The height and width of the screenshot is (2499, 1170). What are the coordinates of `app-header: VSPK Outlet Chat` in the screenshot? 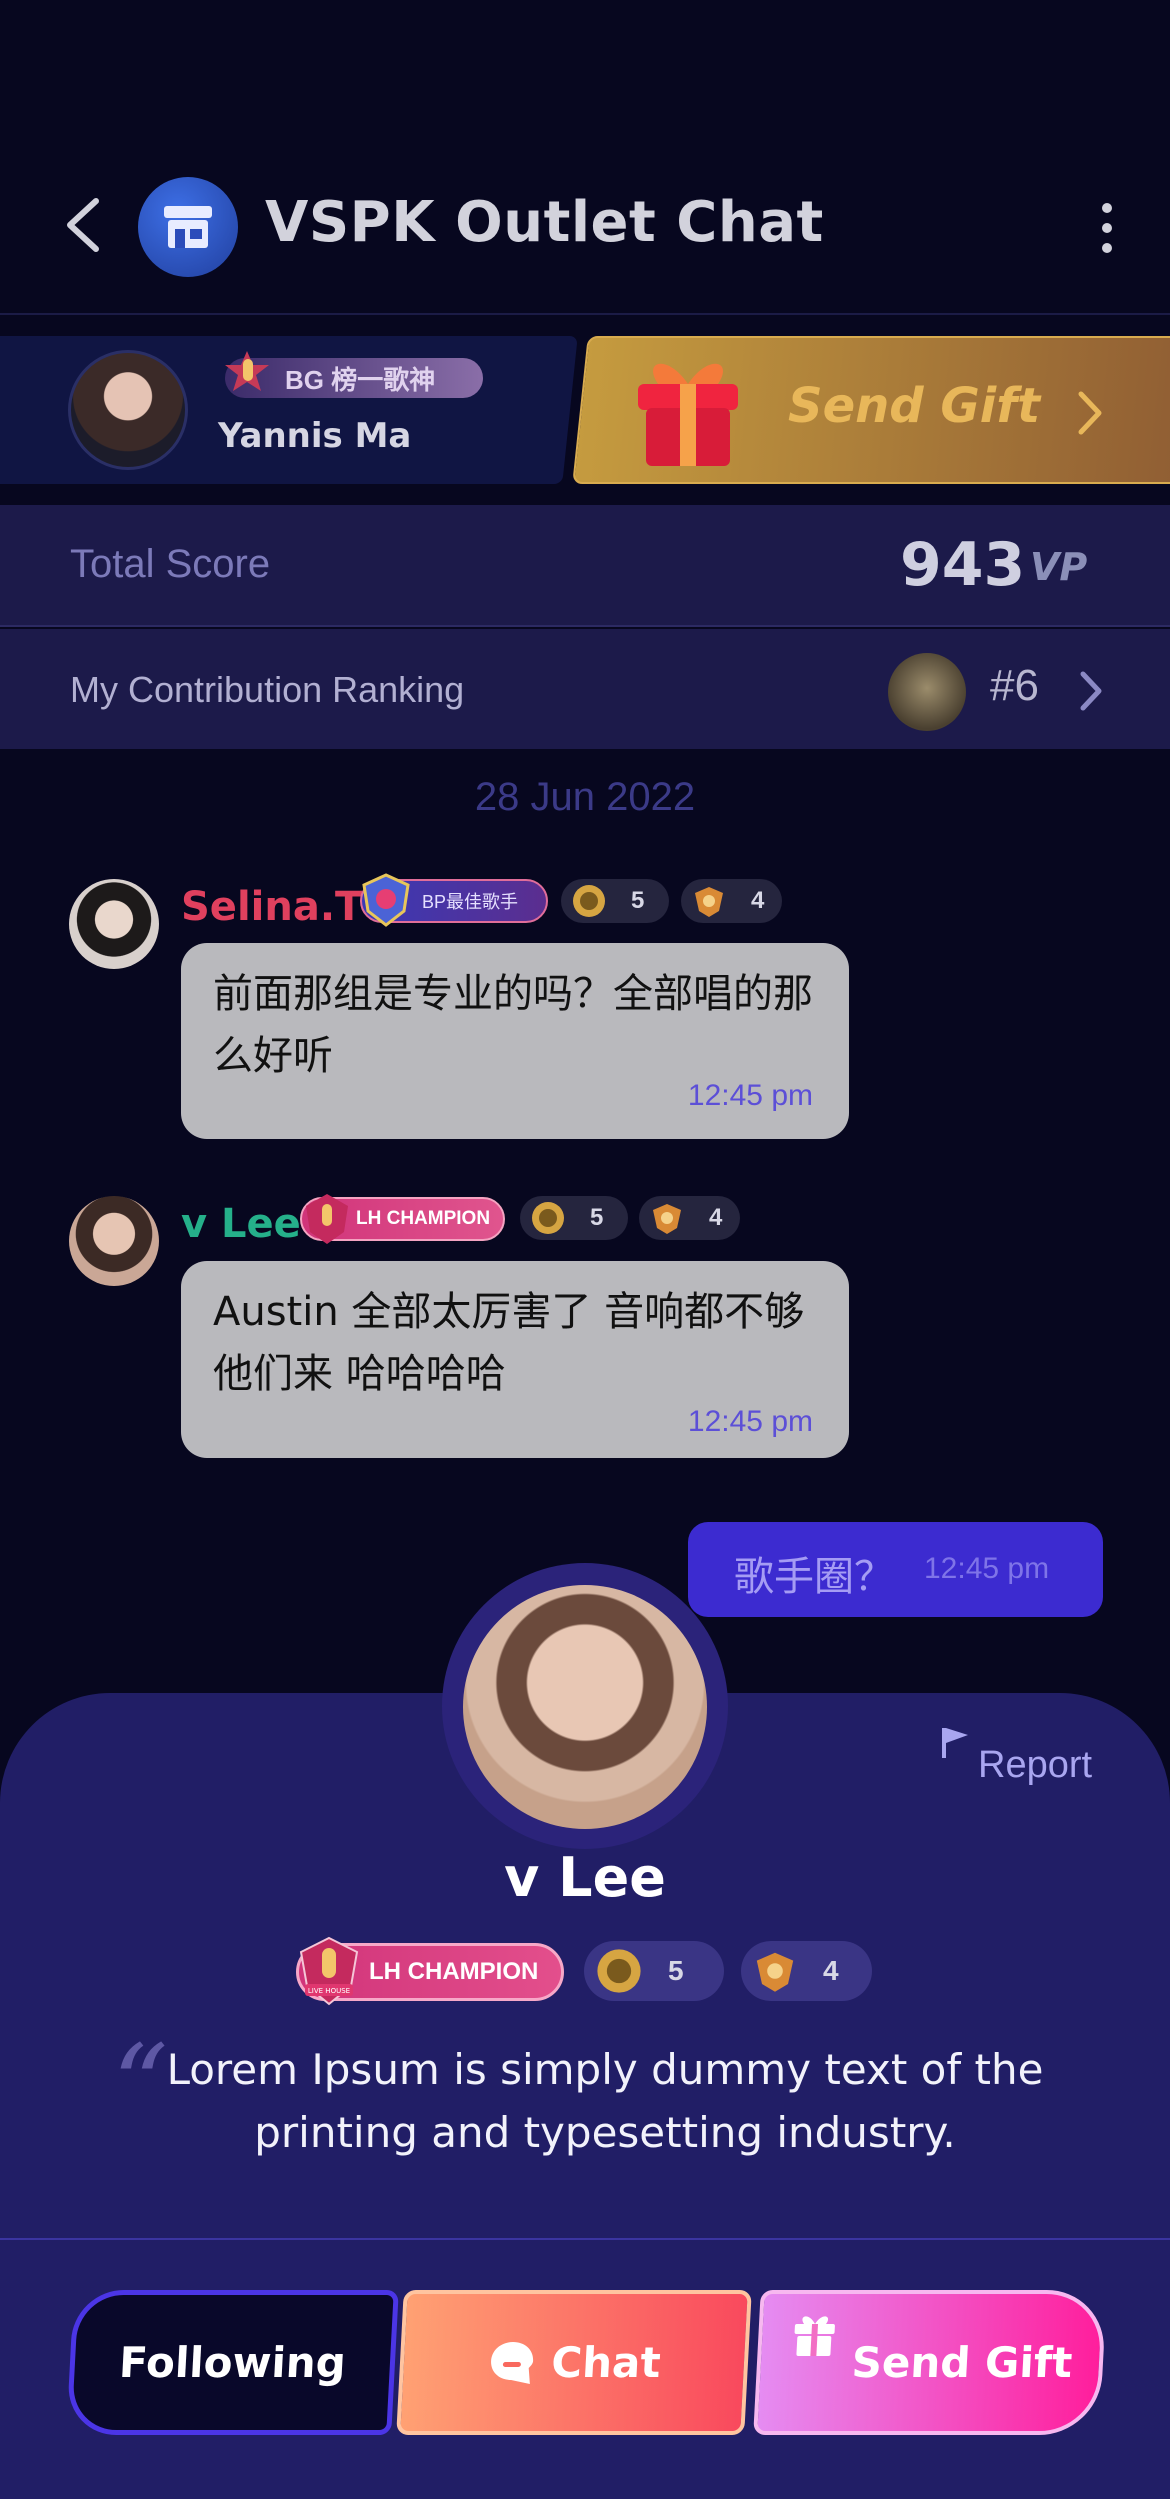 It's located at (585, 157).